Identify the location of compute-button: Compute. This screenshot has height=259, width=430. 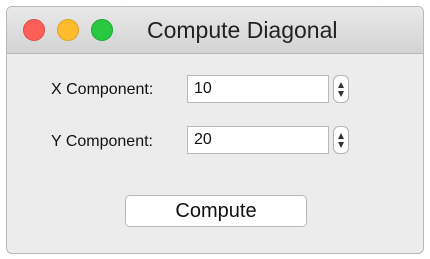
(216, 211).